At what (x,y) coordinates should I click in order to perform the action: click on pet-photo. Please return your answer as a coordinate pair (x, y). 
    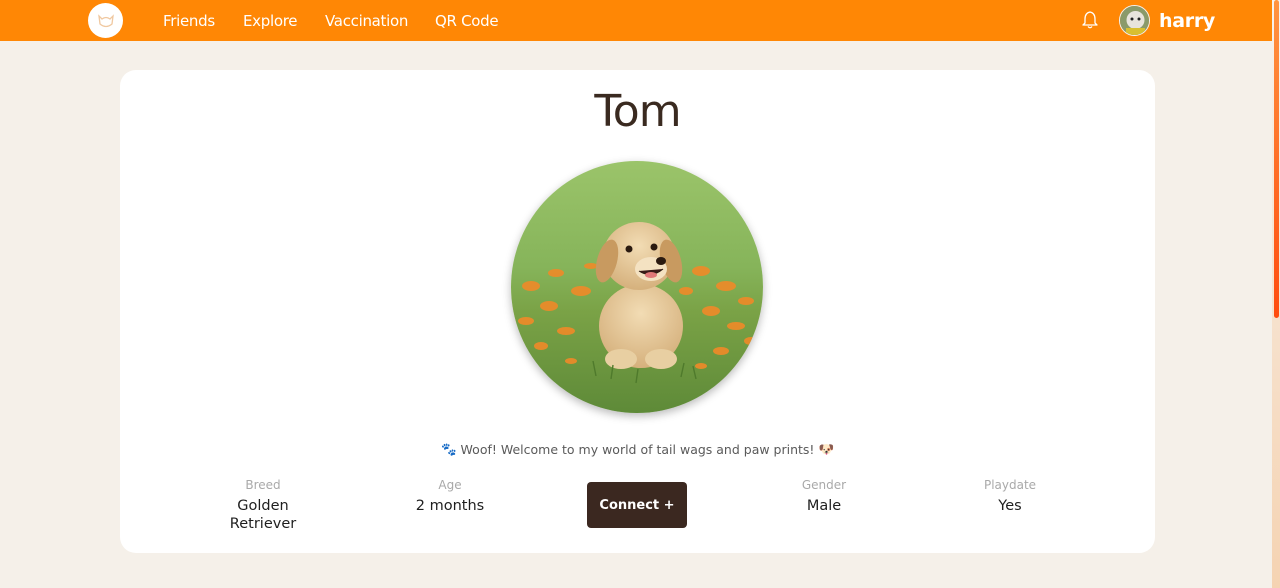
    Looking at the image, I should click on (637, 287).